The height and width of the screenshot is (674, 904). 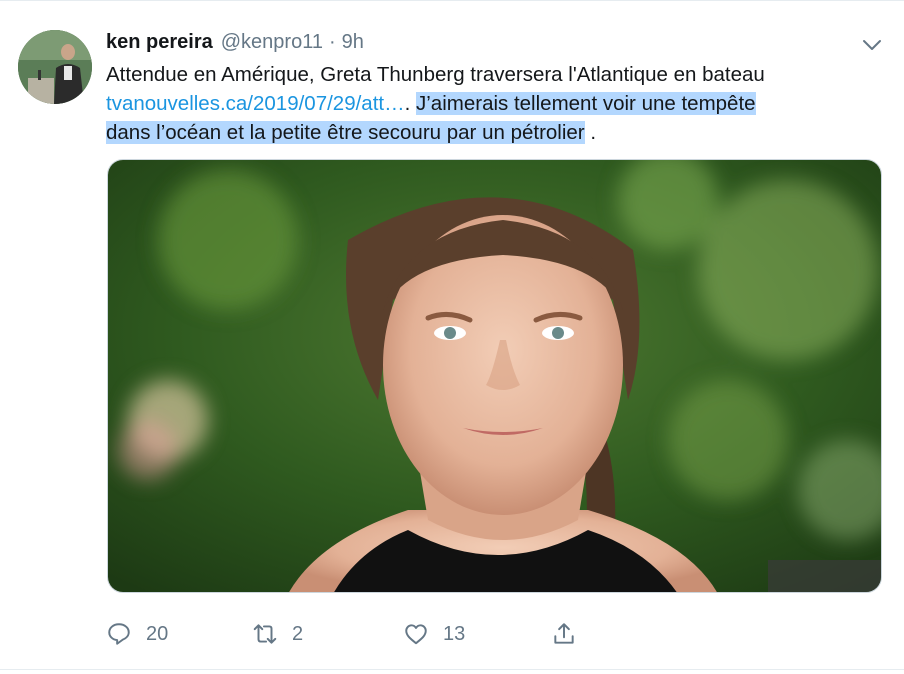 I want to click on tweet-header: ken pereira @kenpro11 · 9h, so click(x=235, y=42).